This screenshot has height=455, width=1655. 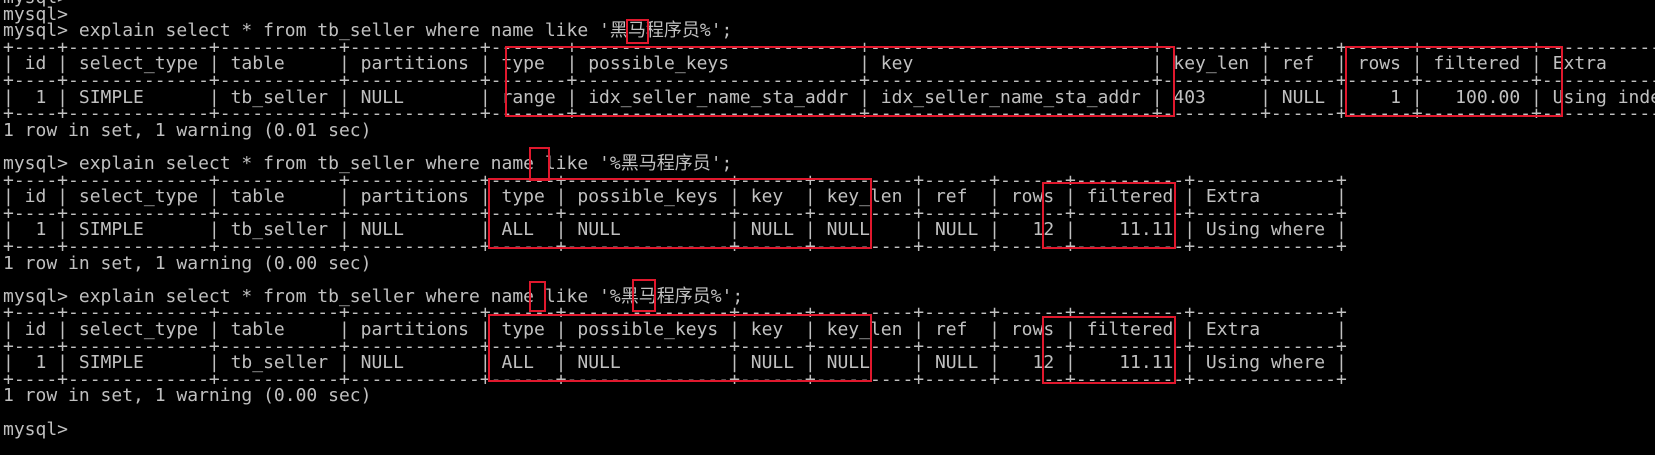 What do you see at coordinates (36, 429) in the screenshot?
I see `prompt-line: mysql>` at bounding box center [36, 429].